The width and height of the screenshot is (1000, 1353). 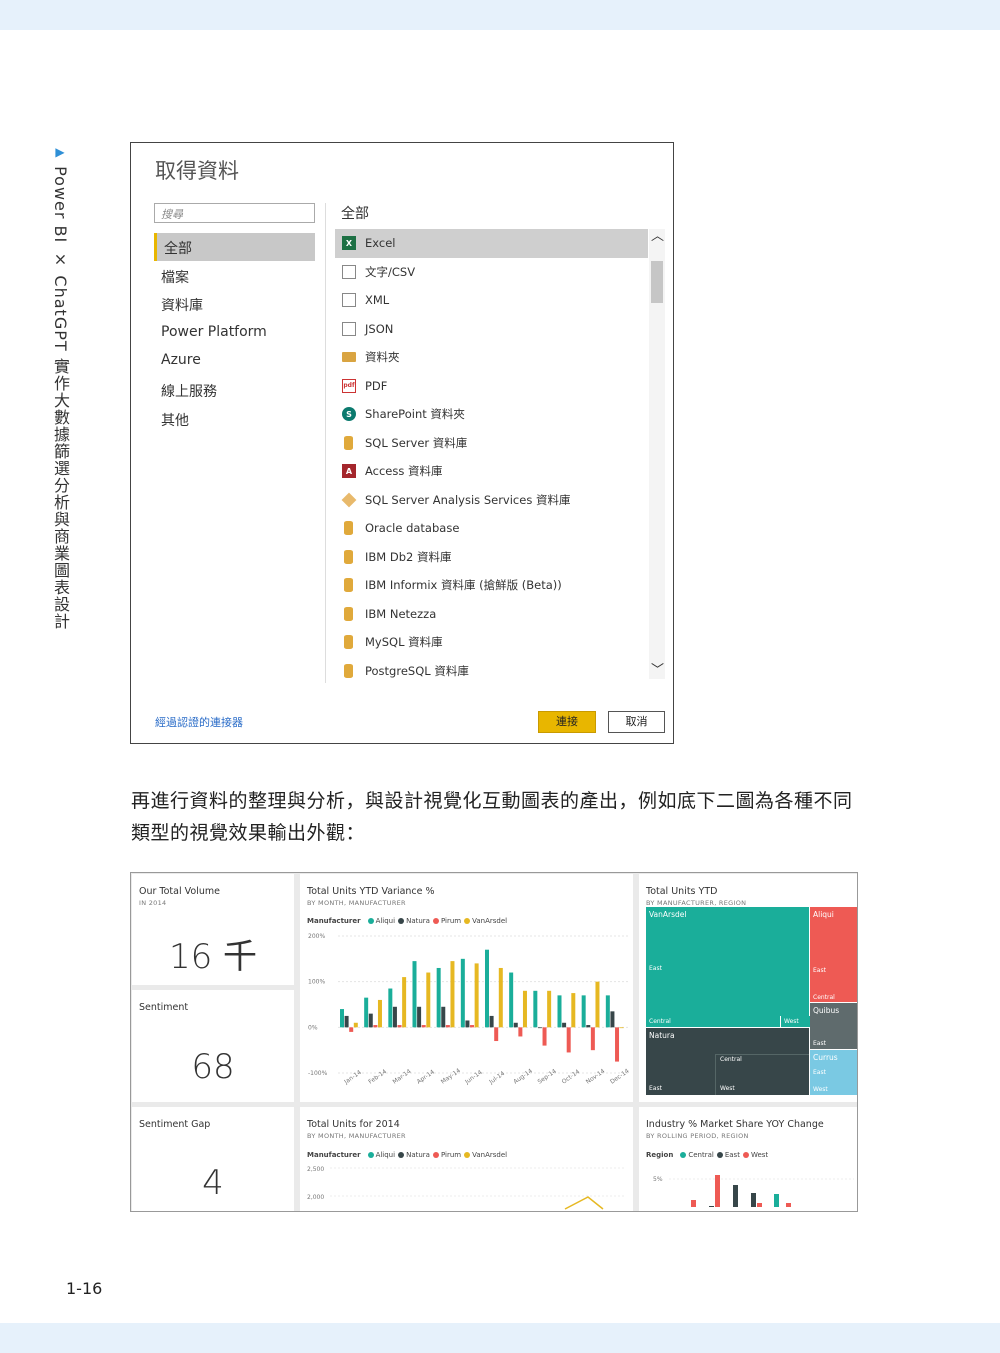 What do you see at coordinates (795, 1021) in the screenshot?
I see `treemap-vanarsdel-west: West` at bounding box center [795, 1021].